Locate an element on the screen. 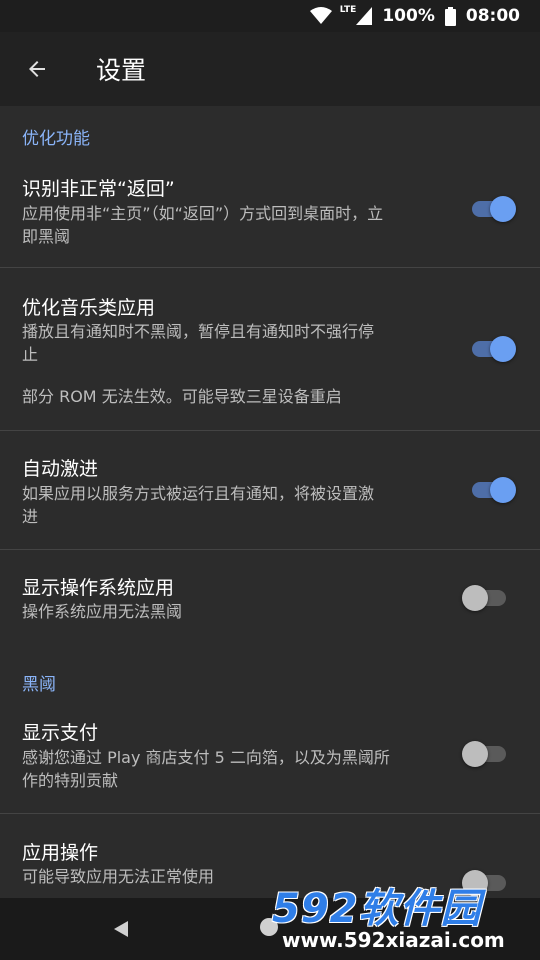  battery-percent: 100% is located at coordinates (408, 16).